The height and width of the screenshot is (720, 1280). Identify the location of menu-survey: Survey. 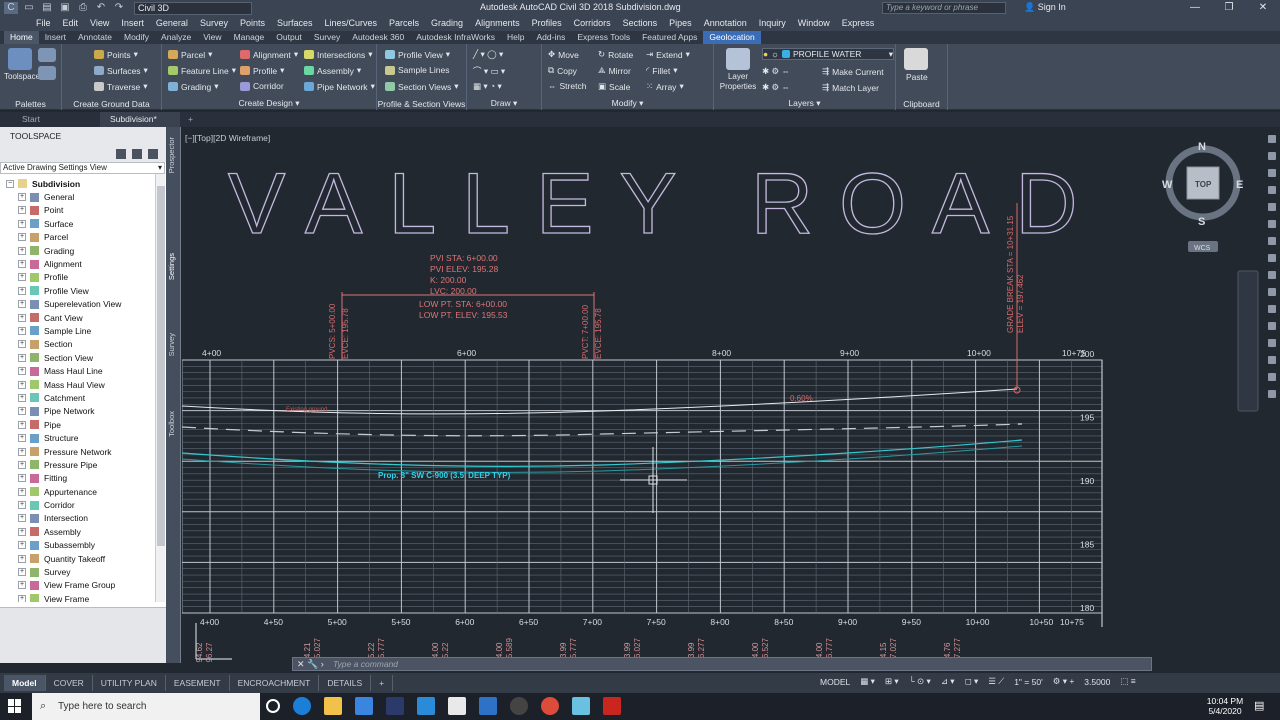
(214, 23).